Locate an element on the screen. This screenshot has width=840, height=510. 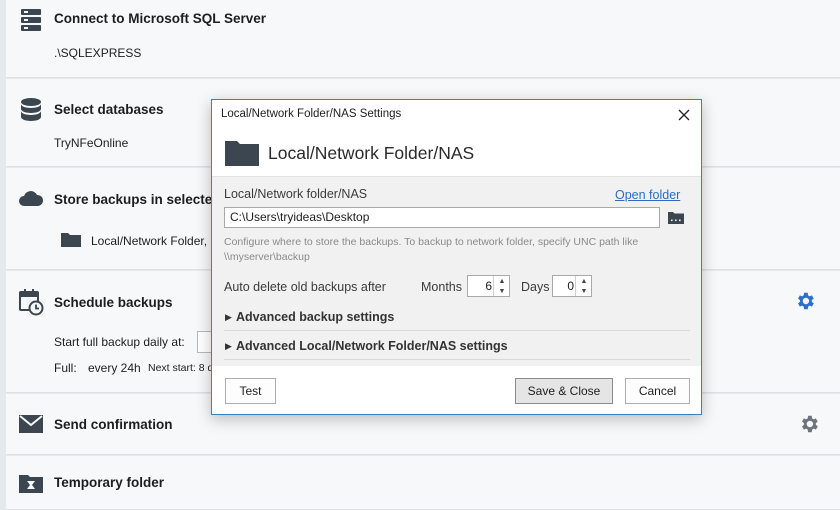
months-stepper: 6 ▲ ▼ is located at coordinates (488, 286).